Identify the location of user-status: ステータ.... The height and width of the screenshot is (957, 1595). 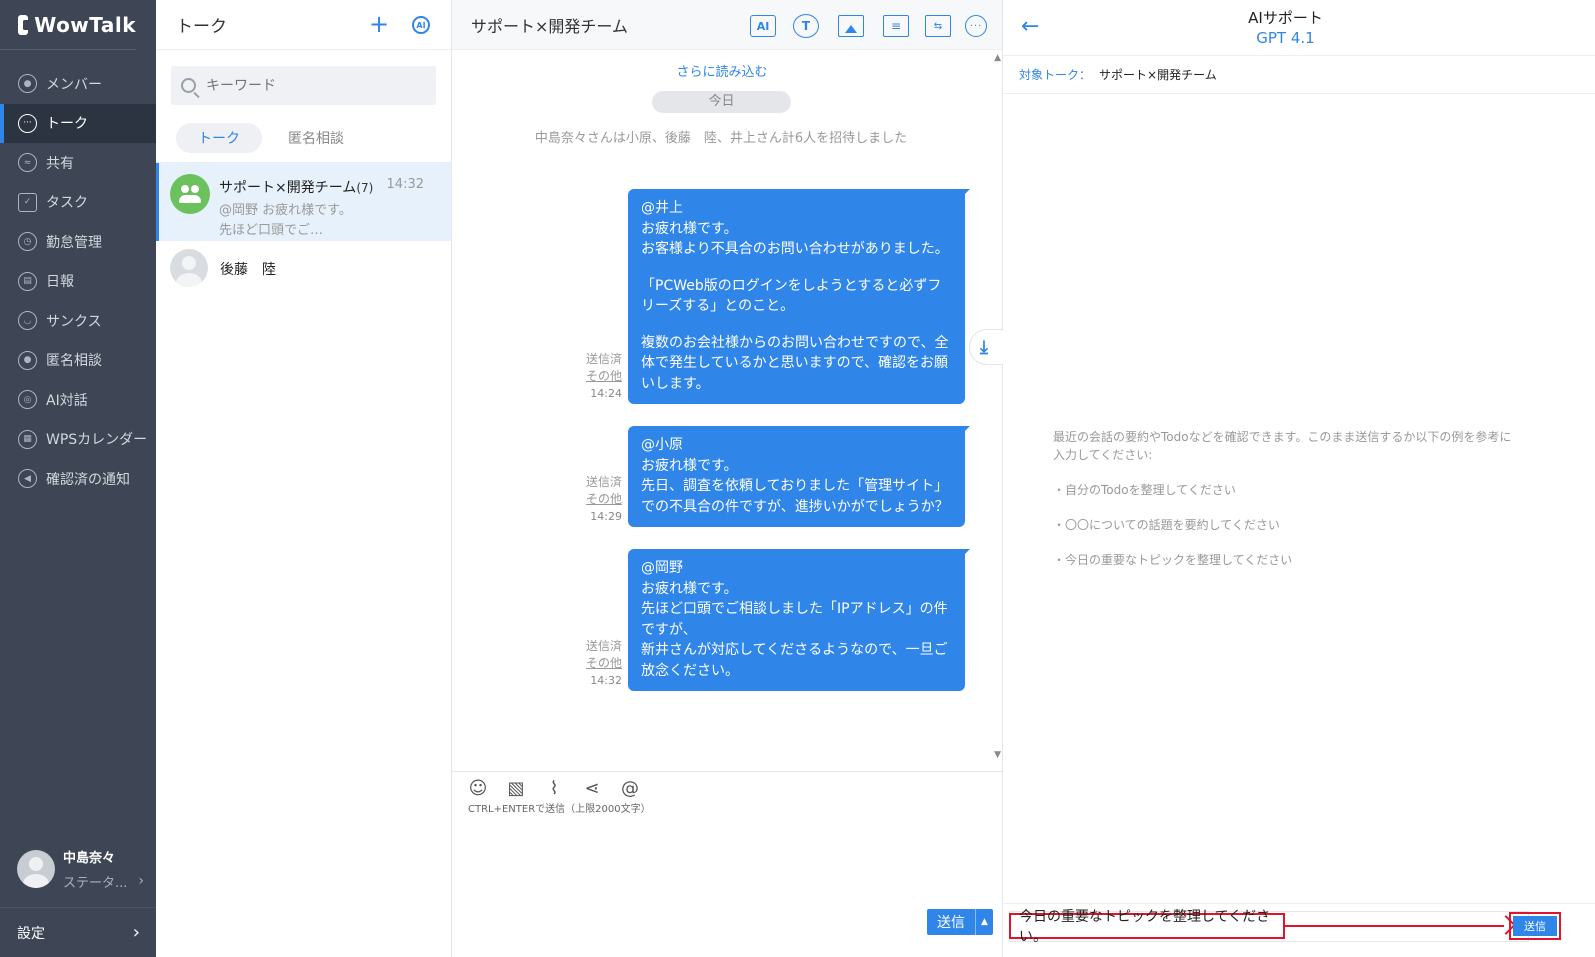
(95, 883).